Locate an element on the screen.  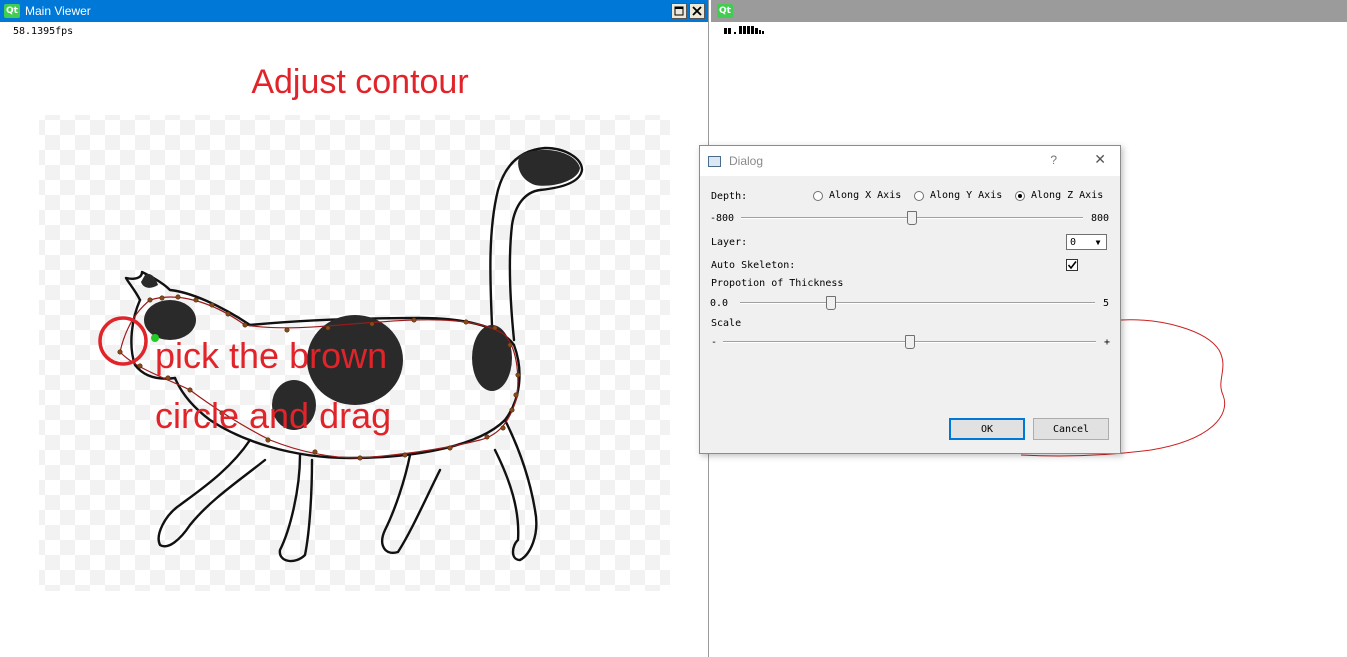
dialog-title: Dialog is located at coordinates (746, 161).